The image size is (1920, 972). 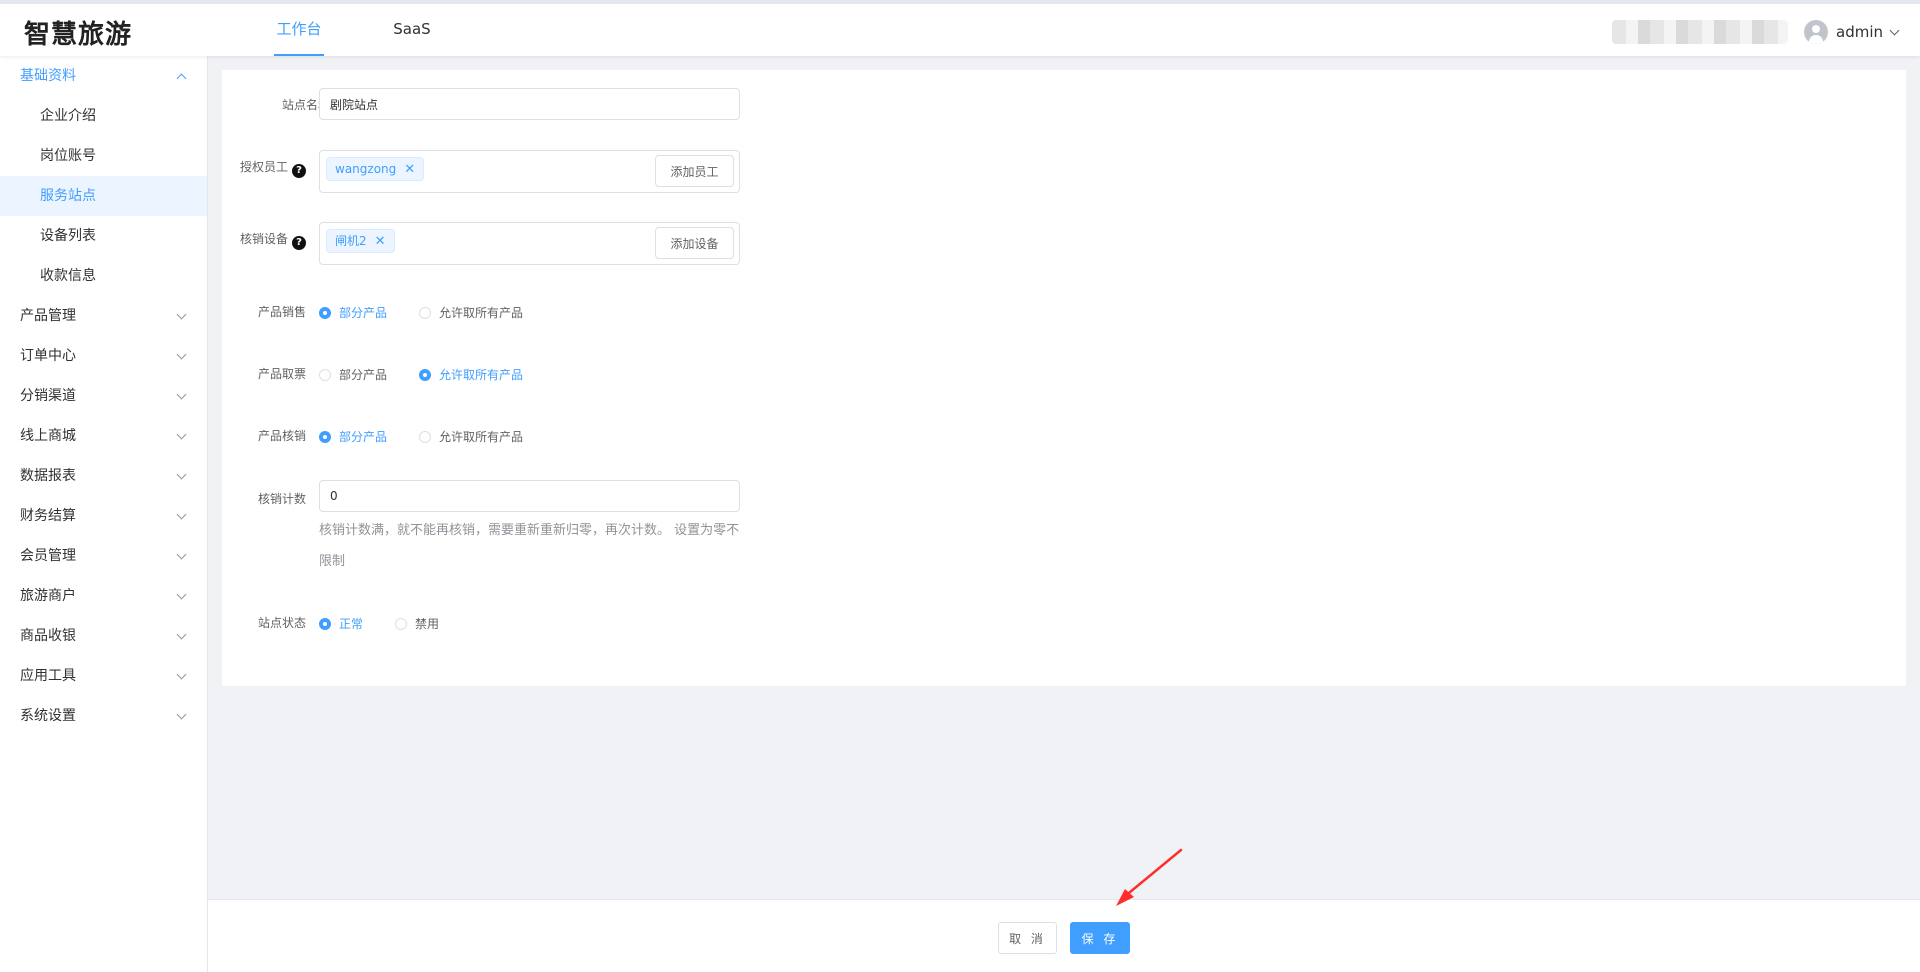 What do you see at coordinates (375, 169) in the screenshot?
I see `staff-tag: wangzong ✕` at bounding box center [375, 169].